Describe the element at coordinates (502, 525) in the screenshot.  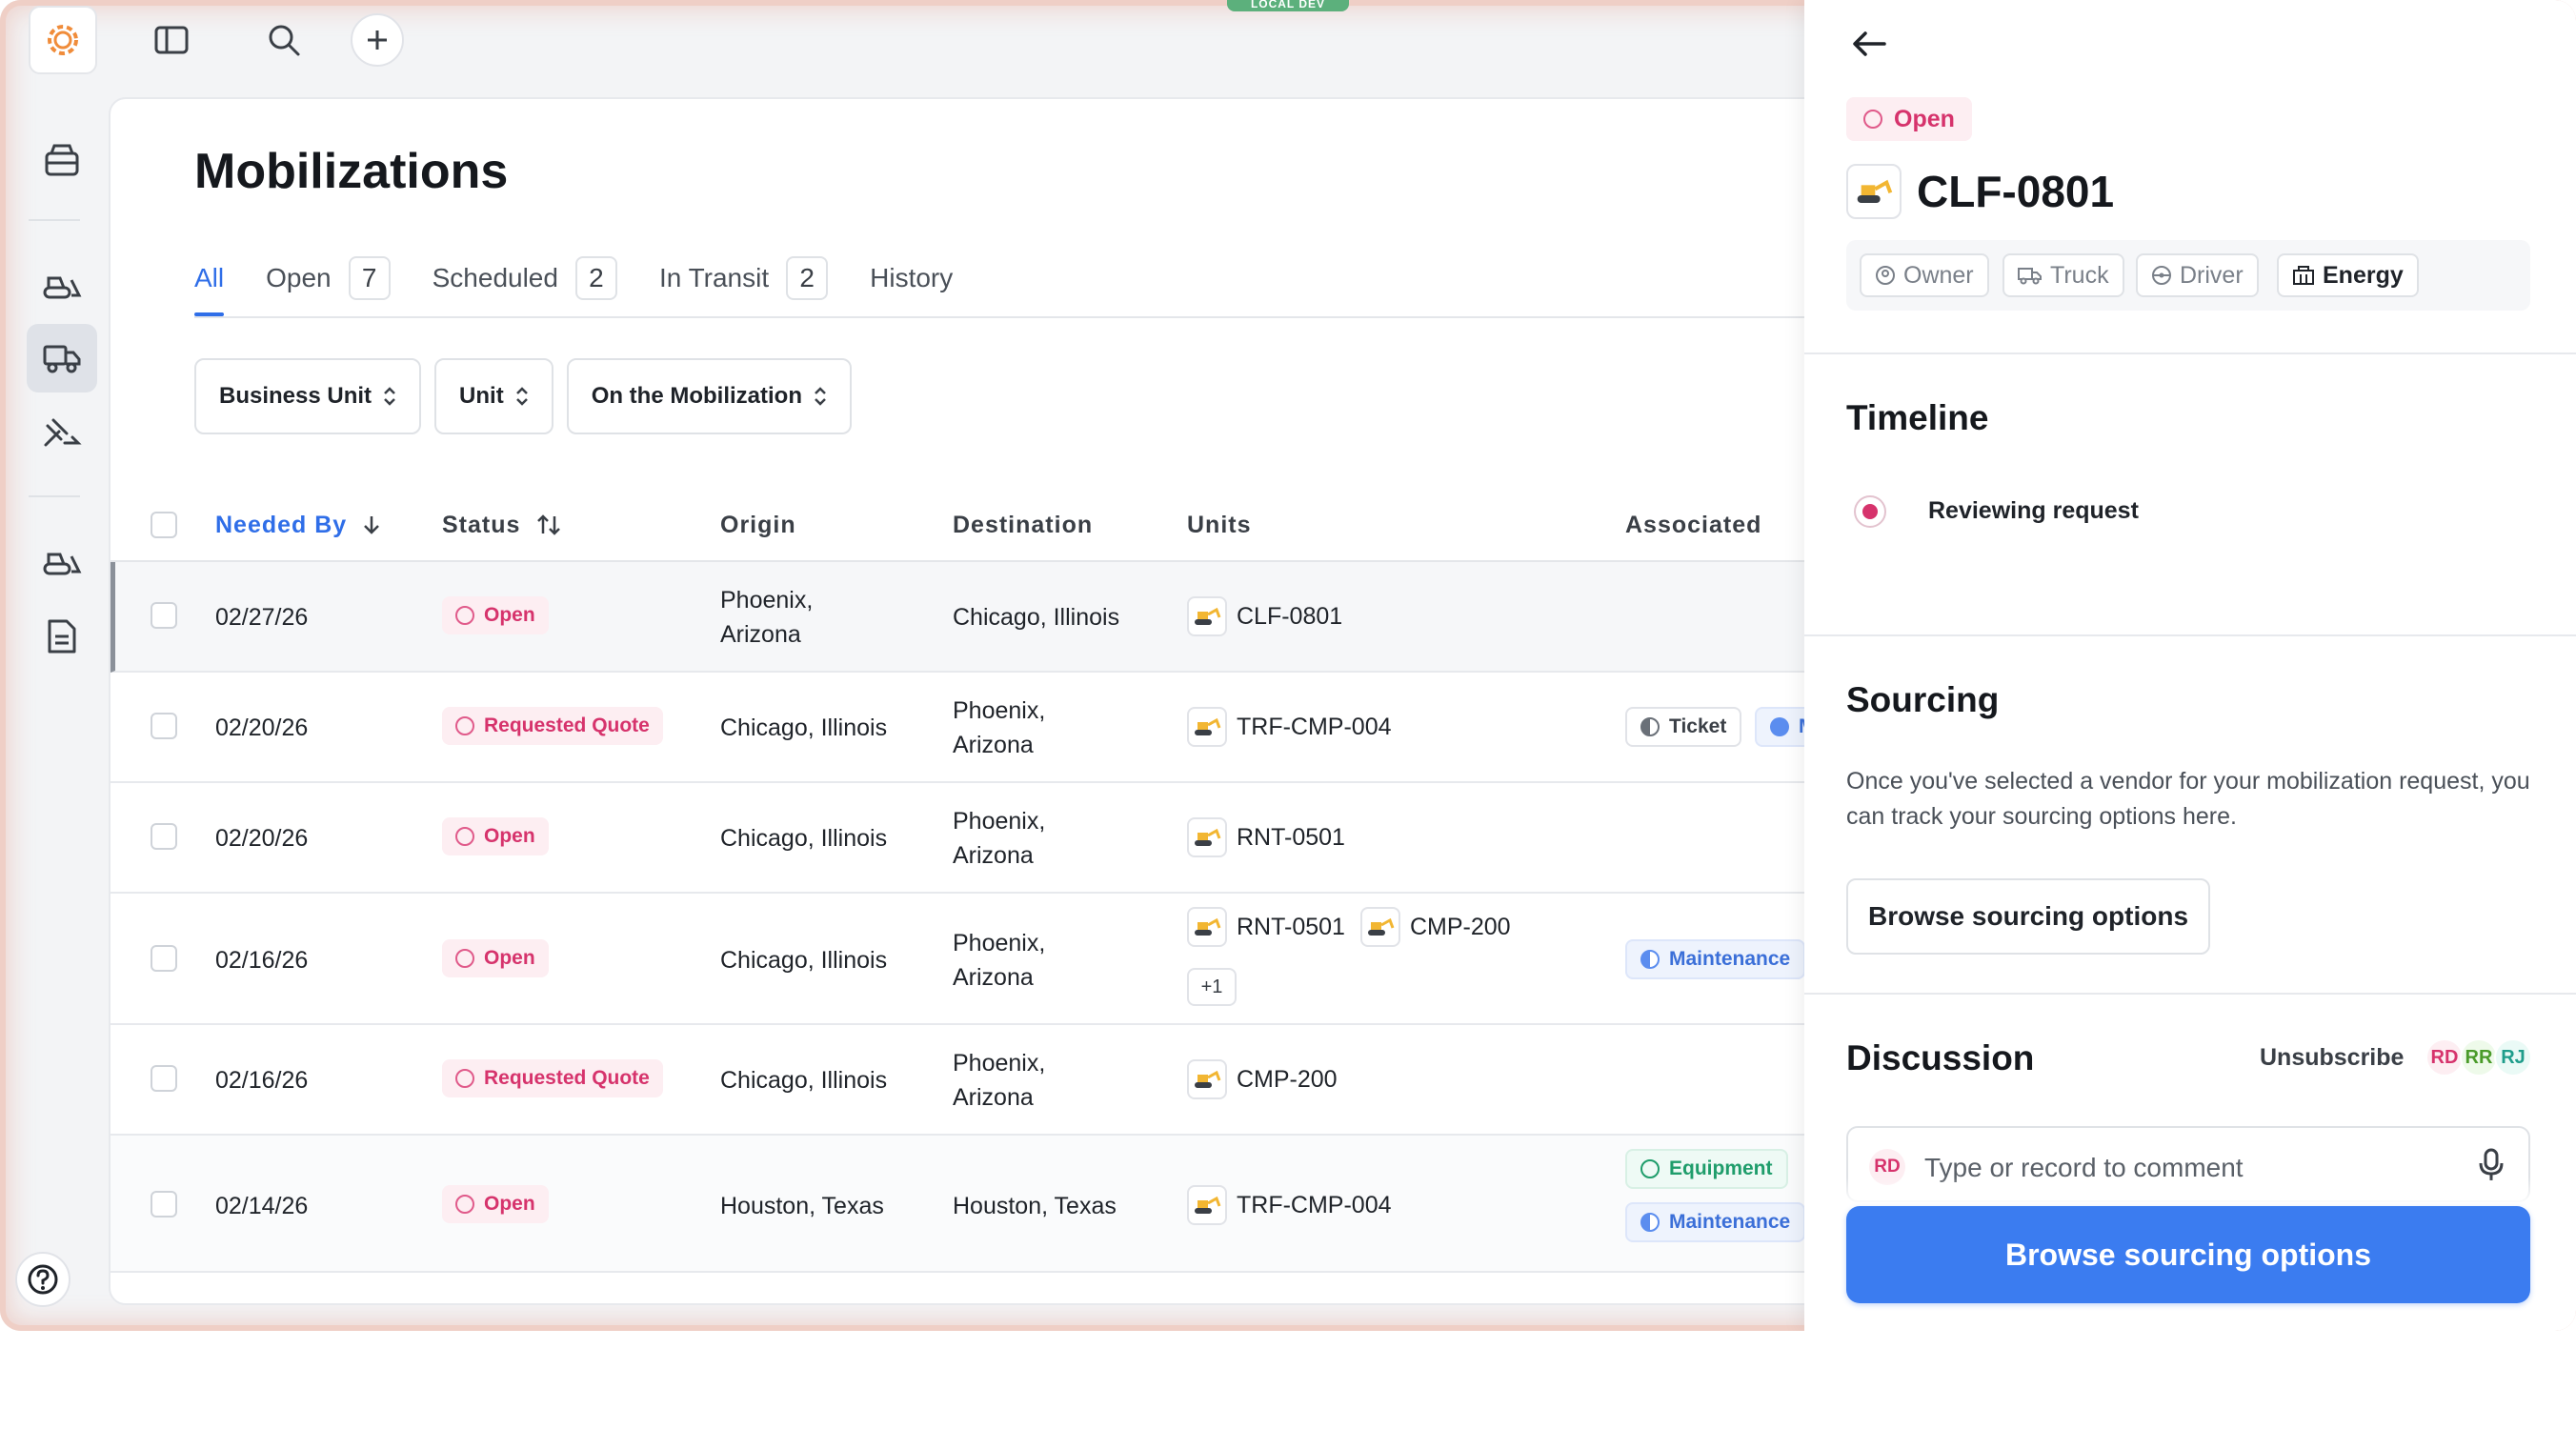
I see `column-status: Status` at that location.